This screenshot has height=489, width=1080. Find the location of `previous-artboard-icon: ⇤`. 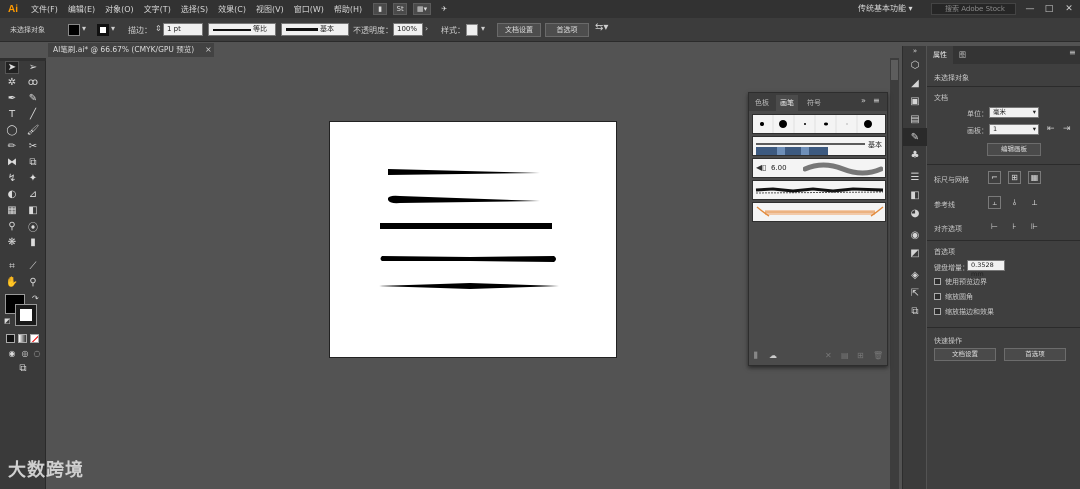

previous-artboard-icon: ⇤ is located at coordinates (1051, 129).